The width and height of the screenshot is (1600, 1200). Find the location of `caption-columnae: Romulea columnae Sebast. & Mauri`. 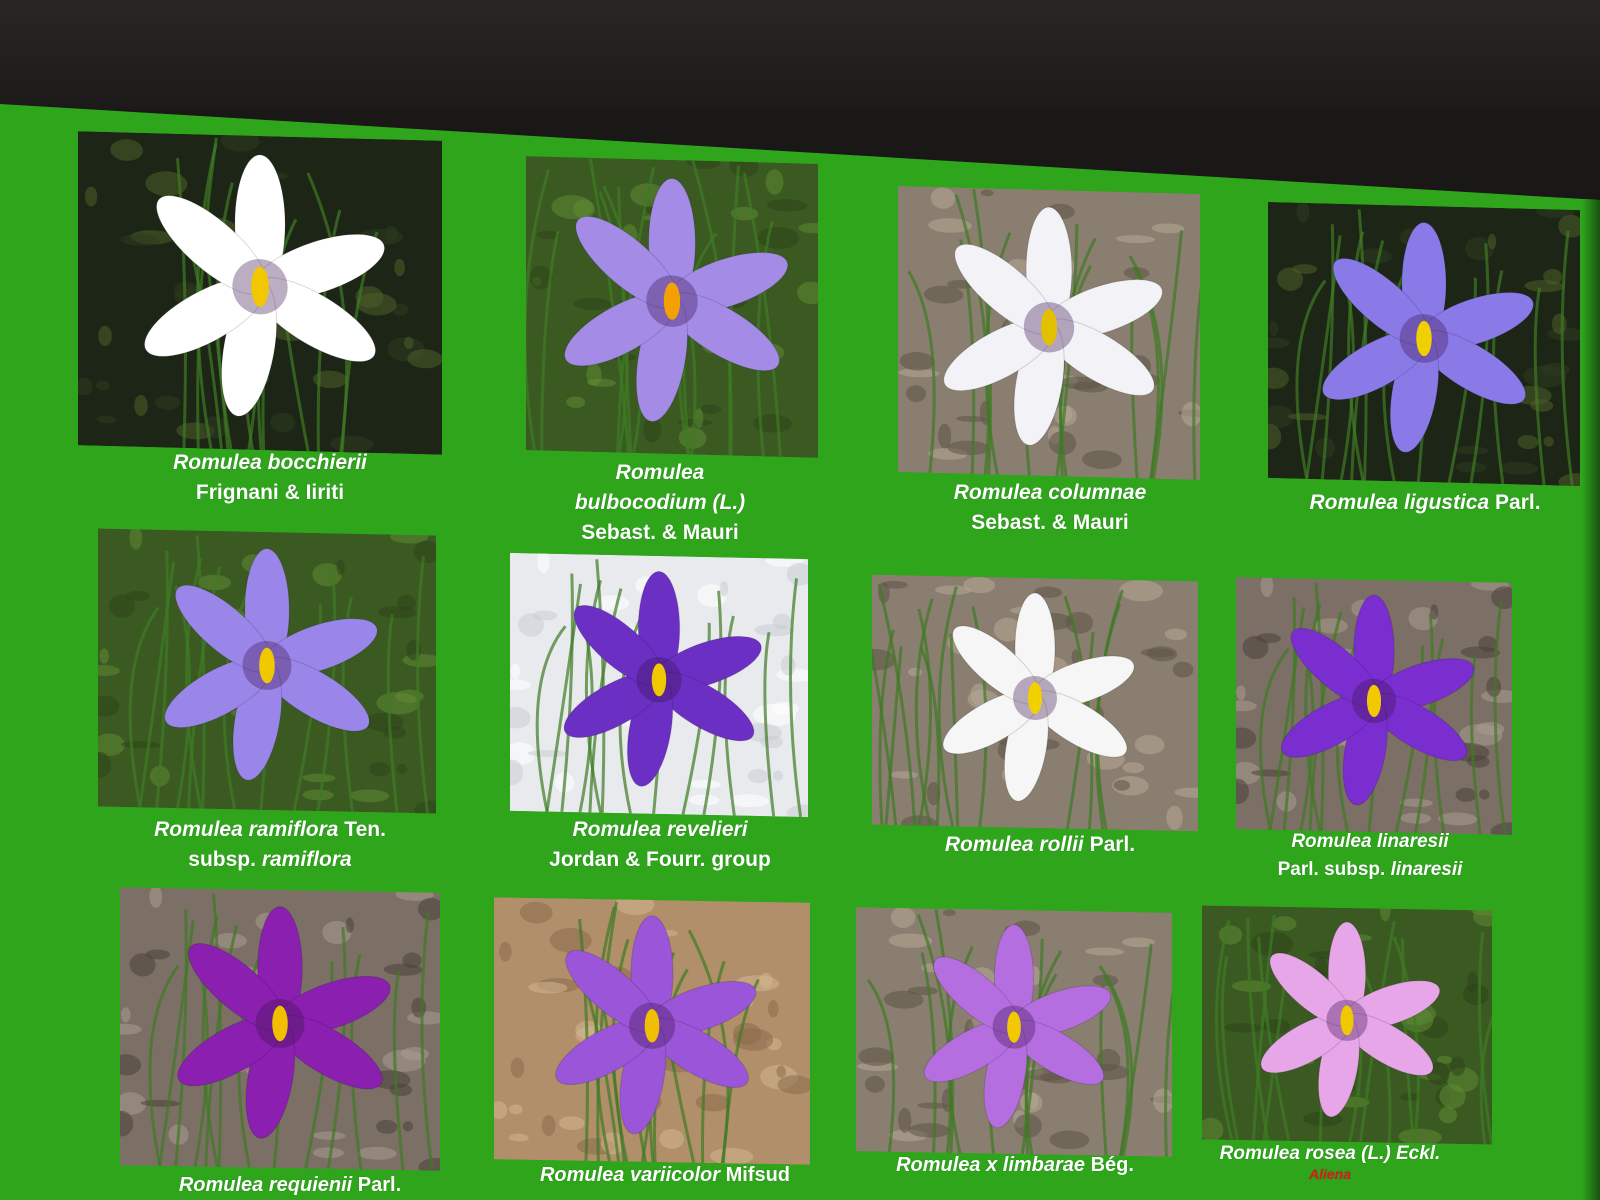

caption-columnae: Romulea columnae Sebast. & Mauri is located at coordinates (1050, 508).